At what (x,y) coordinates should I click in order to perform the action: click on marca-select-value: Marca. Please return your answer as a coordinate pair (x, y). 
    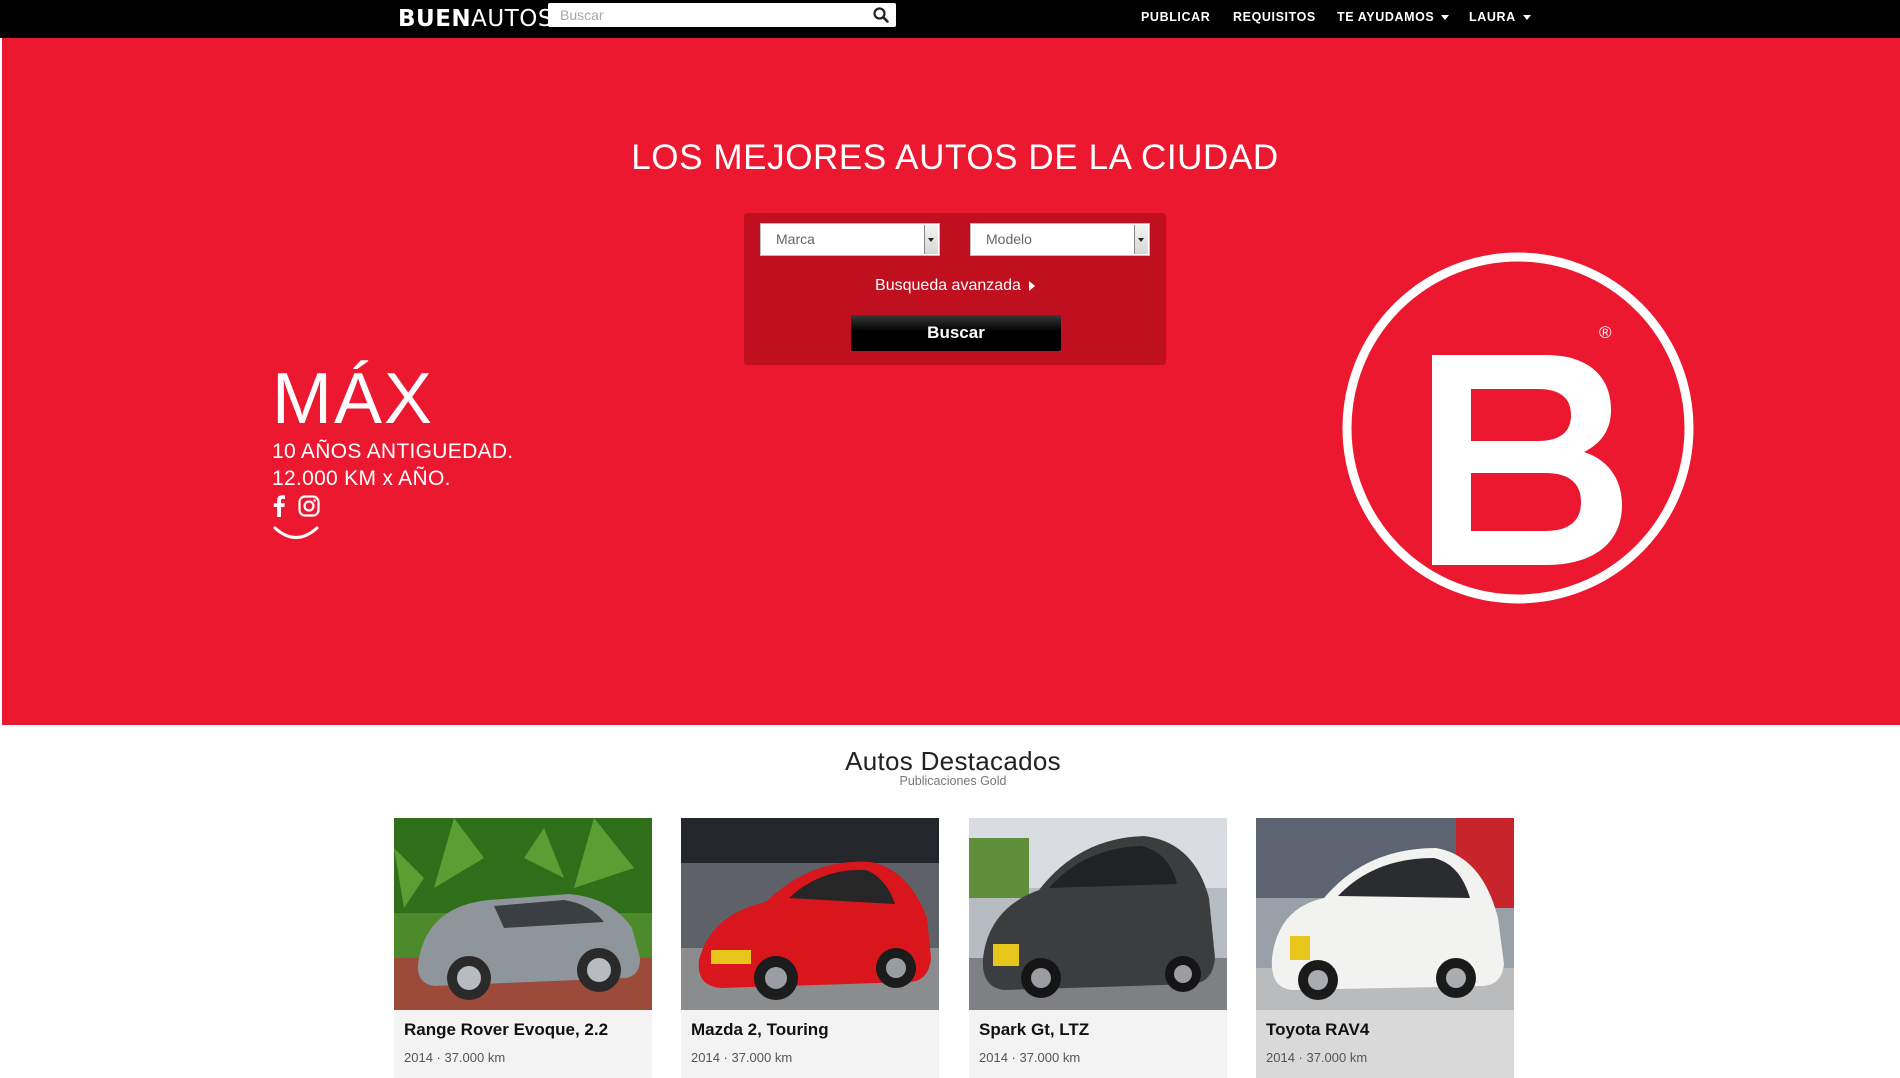
    Looking at the image, I should click on (795, 239).